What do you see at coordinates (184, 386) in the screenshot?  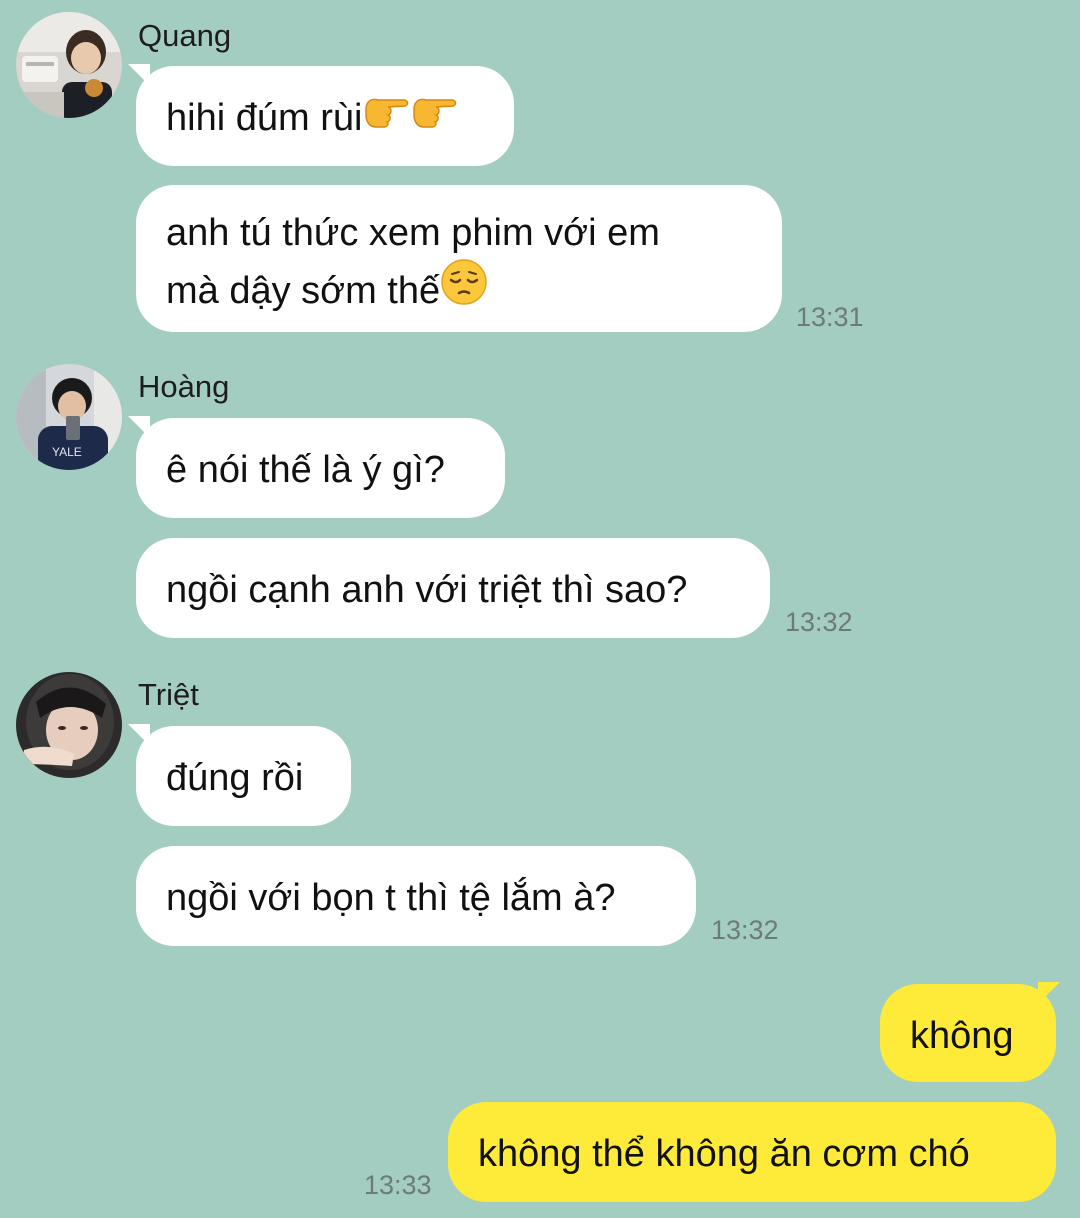 I see `sender-name-hoang: Hoàng` at bounding box center [184, 386].